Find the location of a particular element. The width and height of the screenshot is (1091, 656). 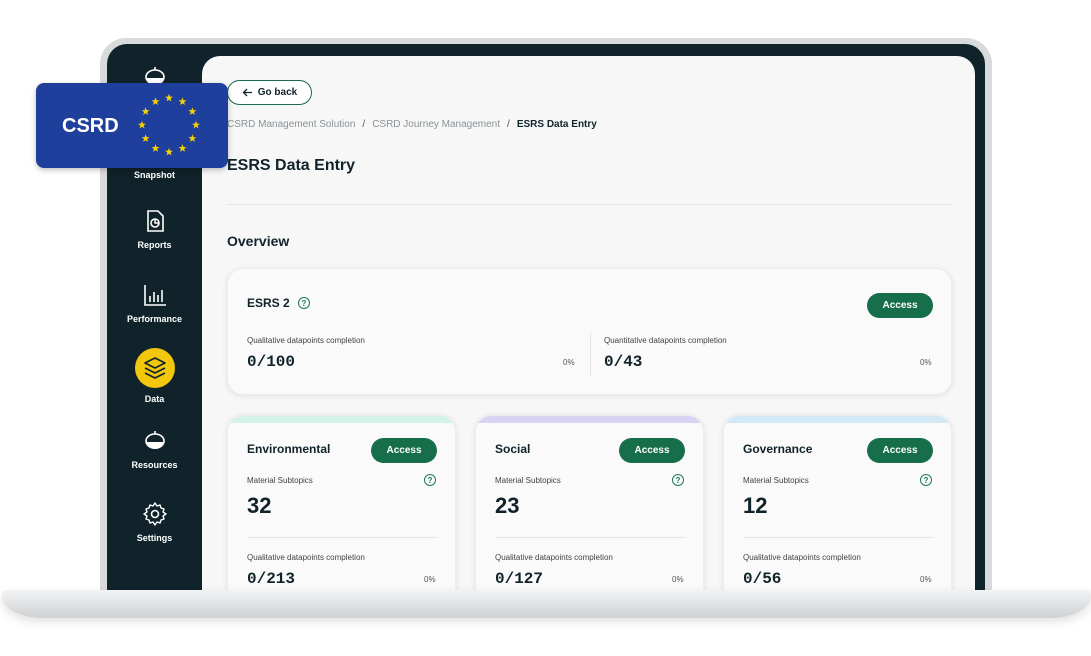

active-nav-highlight is located at coordinates (154, 368).